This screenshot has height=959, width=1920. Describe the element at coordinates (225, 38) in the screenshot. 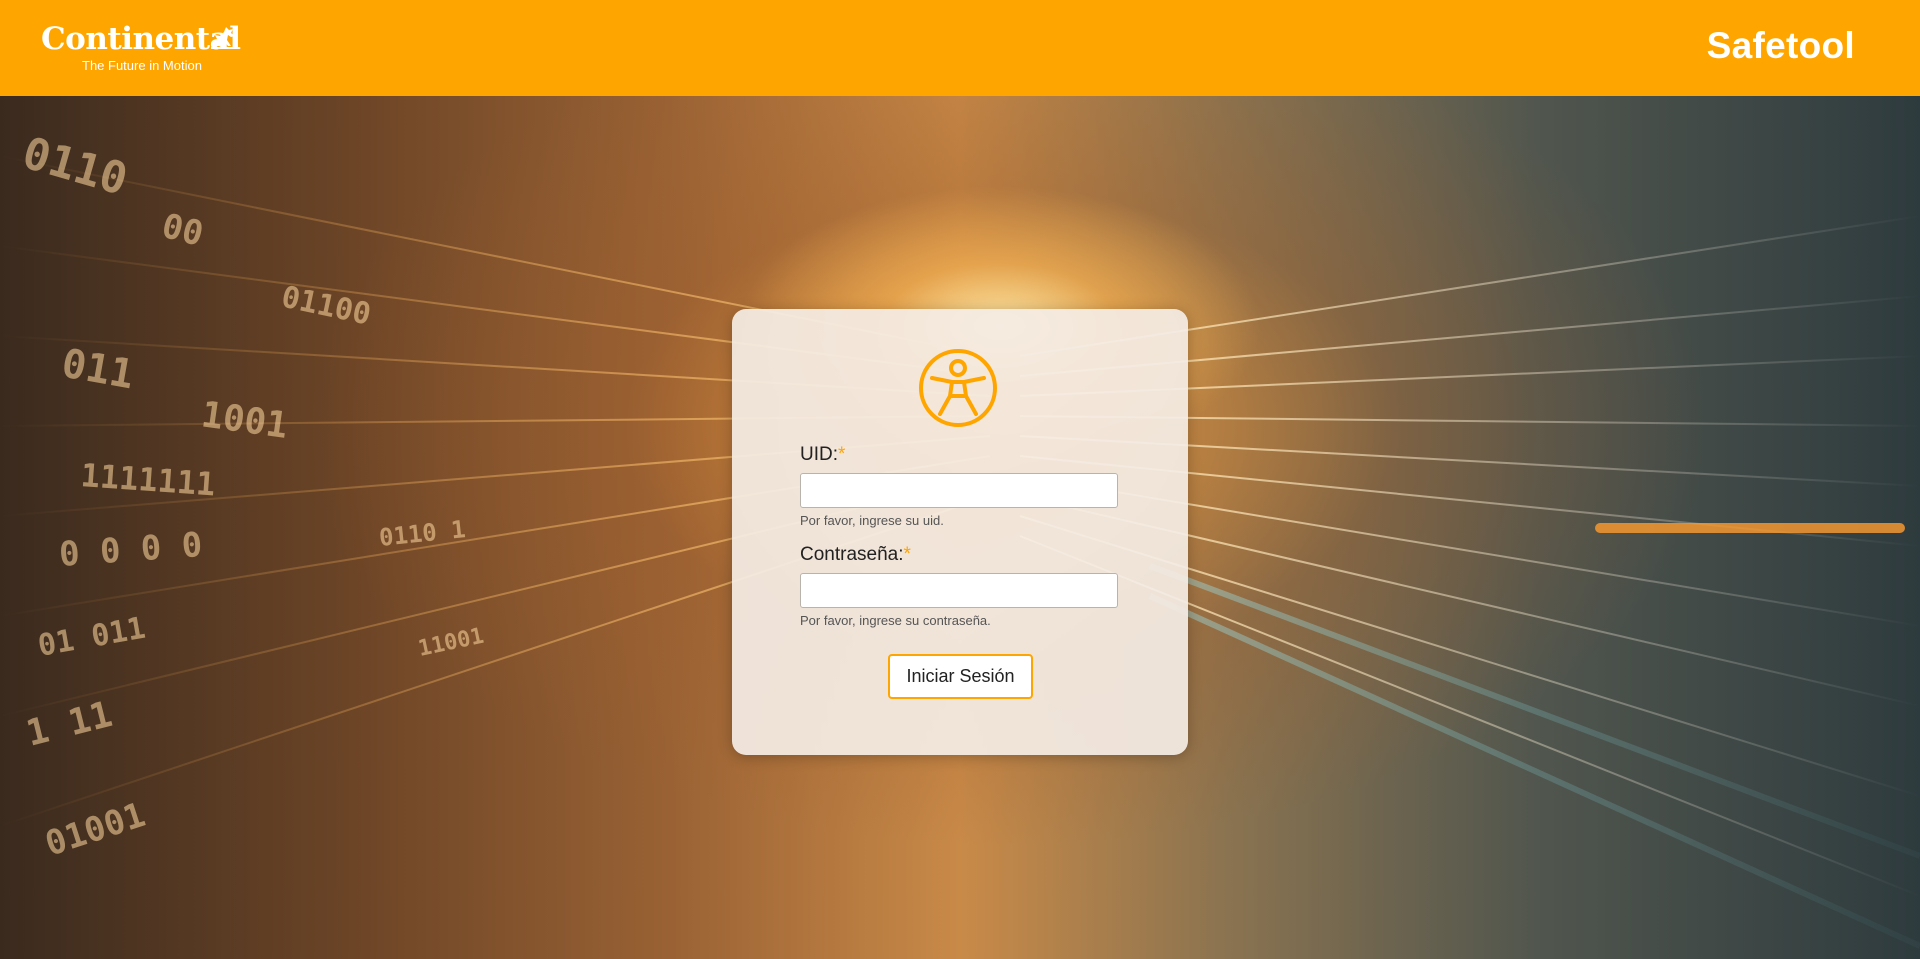

I see `horse-icon` at that location.